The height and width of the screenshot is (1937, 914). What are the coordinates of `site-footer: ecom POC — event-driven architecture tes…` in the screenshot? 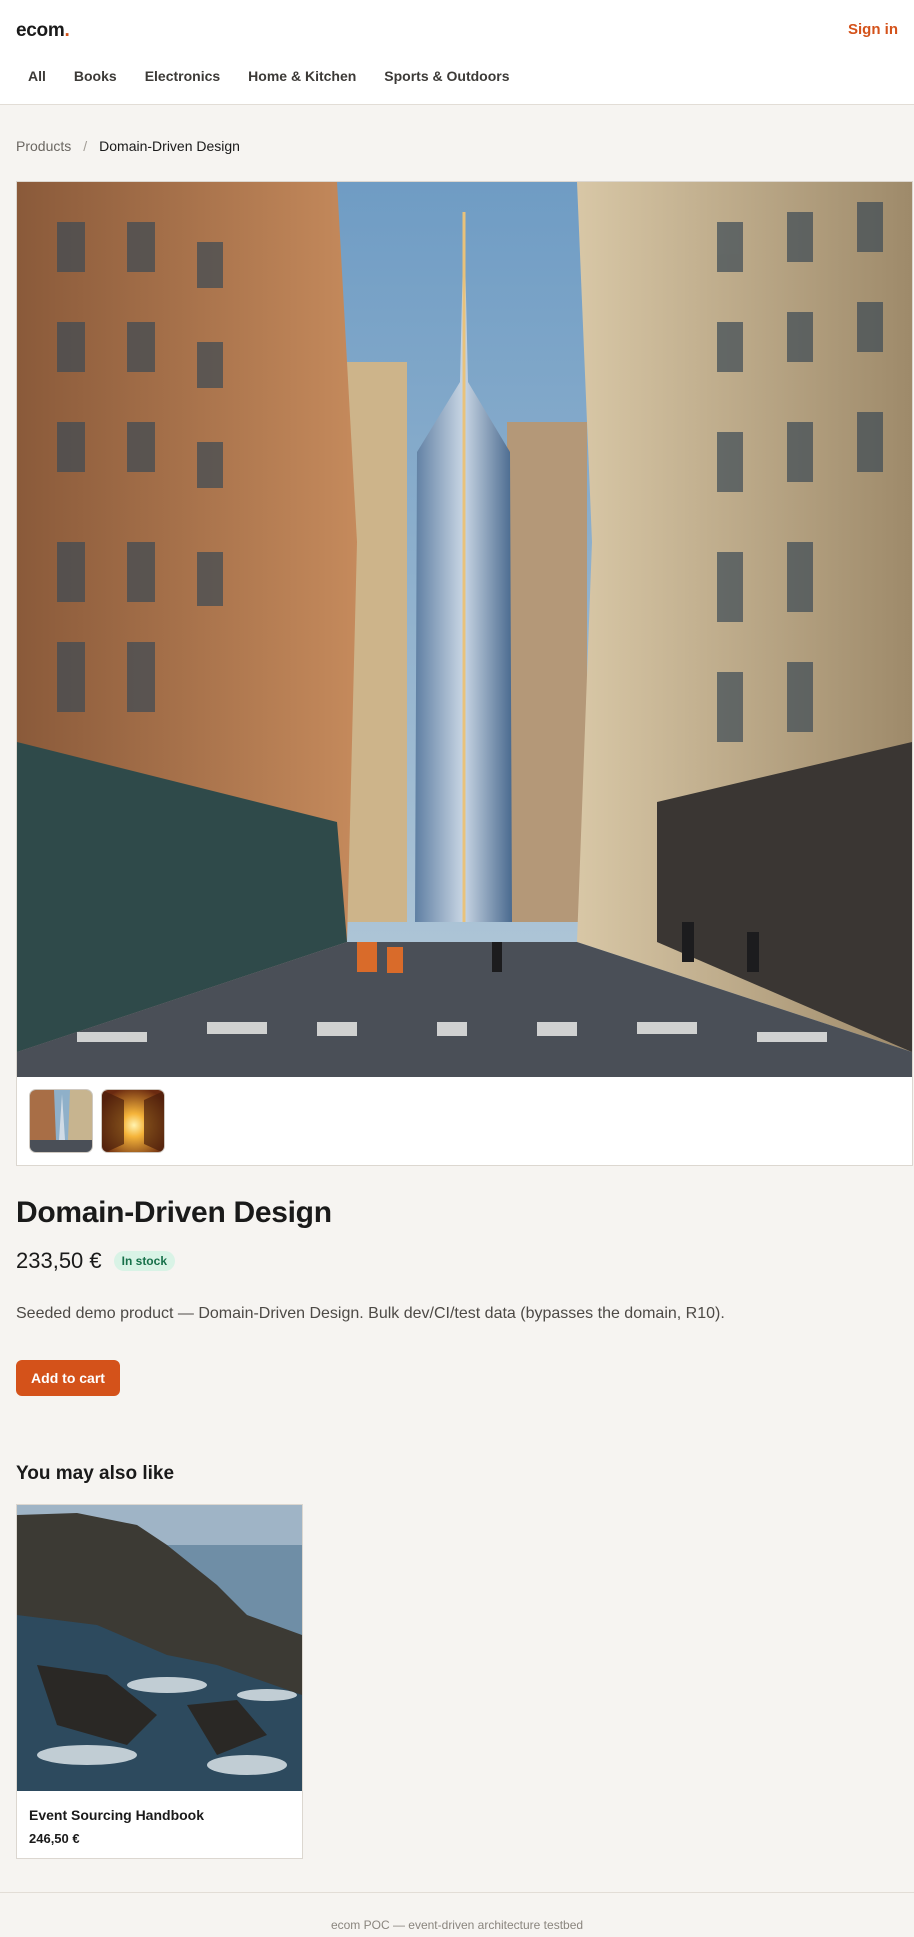 It's located at (457, 1914).